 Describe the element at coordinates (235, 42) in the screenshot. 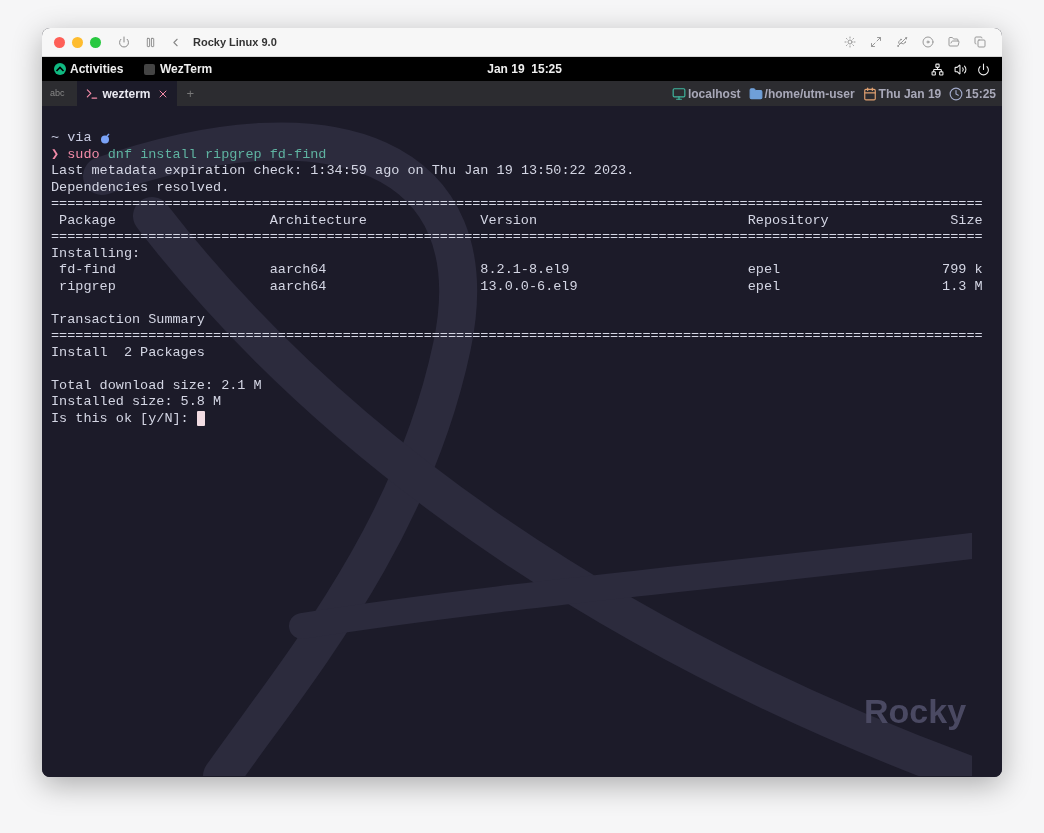

I see `window-title: Rocky Linux 9.0` at that location.